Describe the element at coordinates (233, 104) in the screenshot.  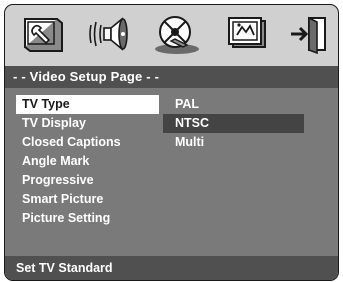
I see `option-pal: PAL` at that location.